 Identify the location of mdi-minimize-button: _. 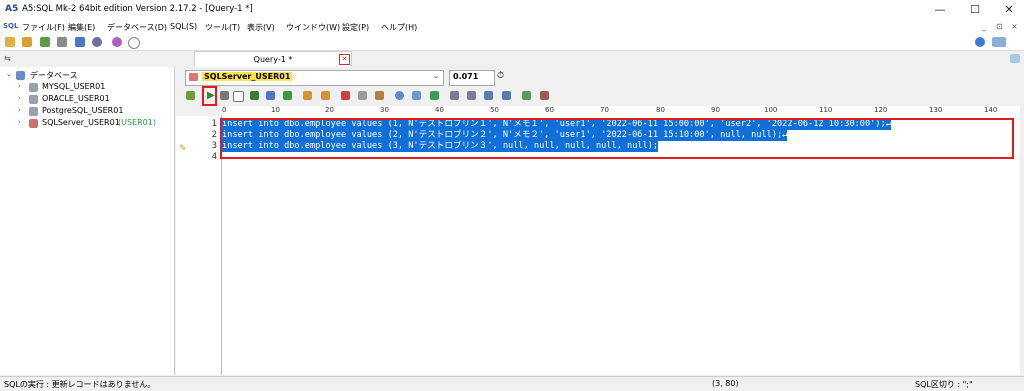
(984, 26).